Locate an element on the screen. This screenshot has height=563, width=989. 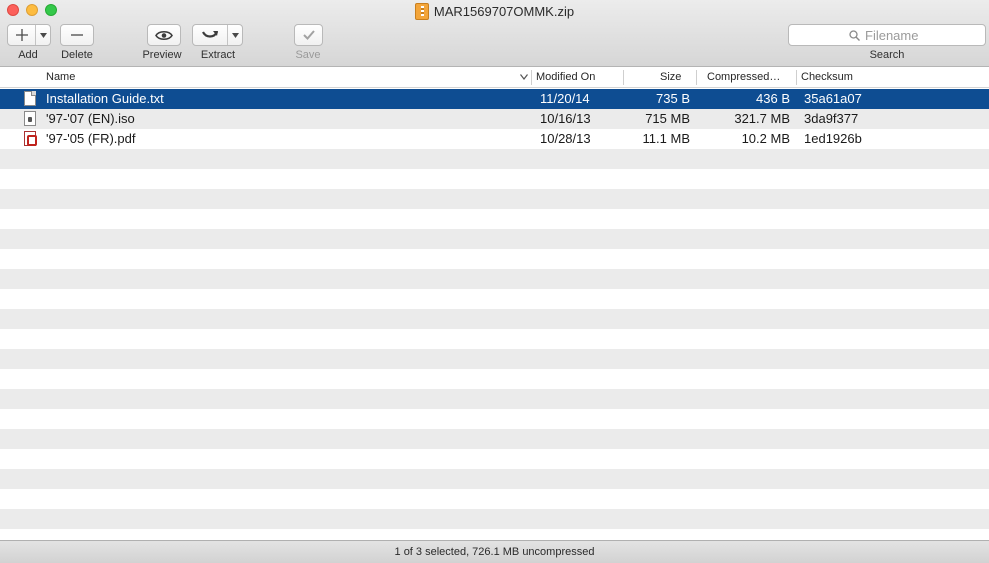
extract-button is located at coordinates (217, 35).